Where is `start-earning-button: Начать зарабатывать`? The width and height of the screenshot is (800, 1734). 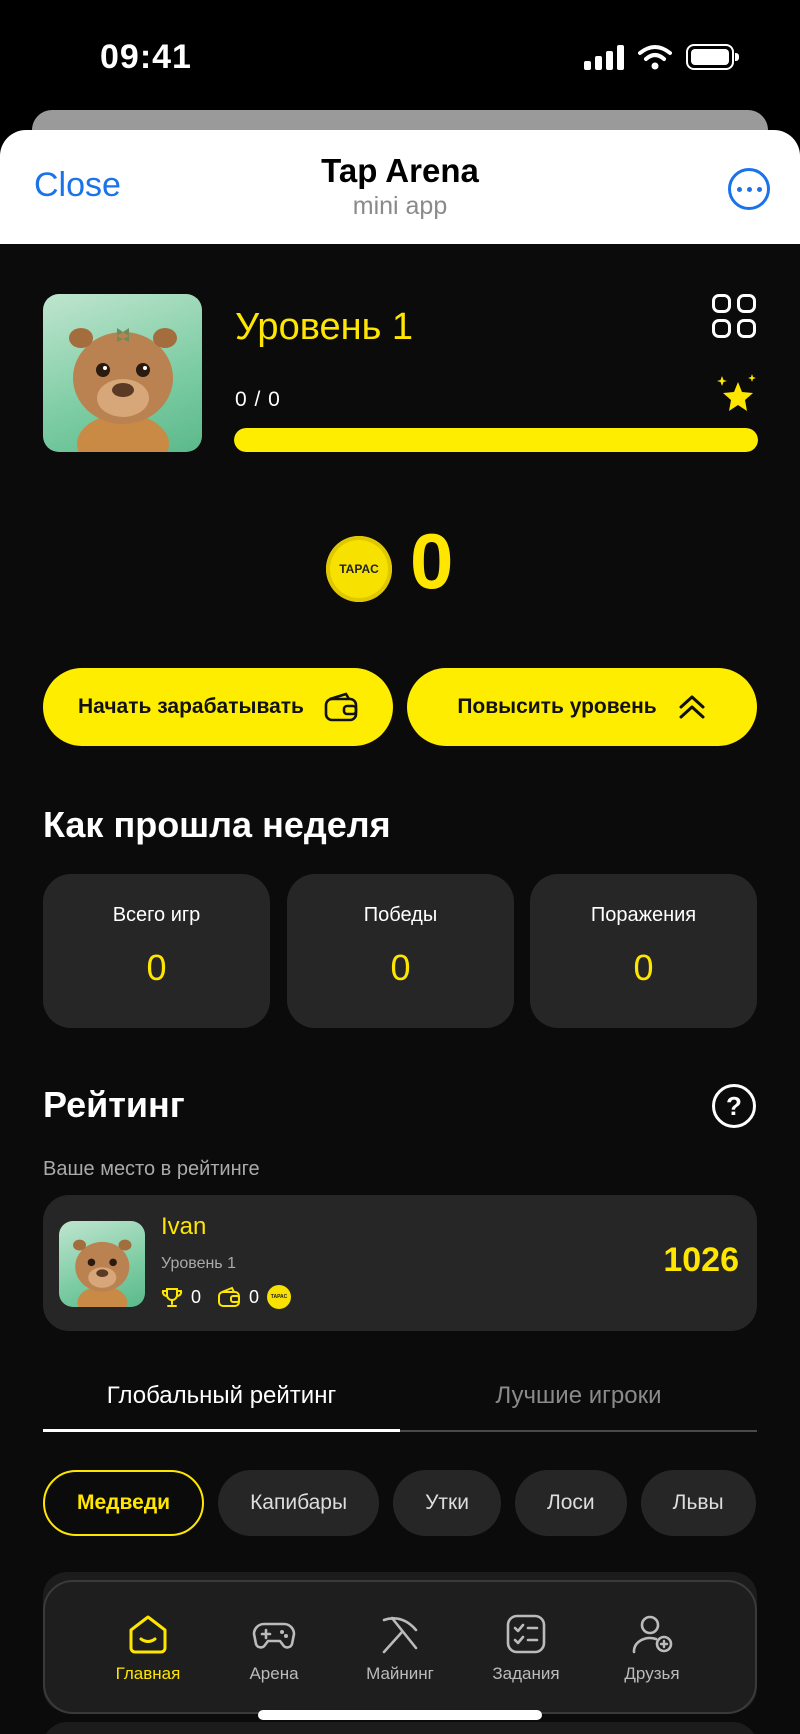 start-earning-button: Начать зарабатывать is located at coordinates (218, 707).